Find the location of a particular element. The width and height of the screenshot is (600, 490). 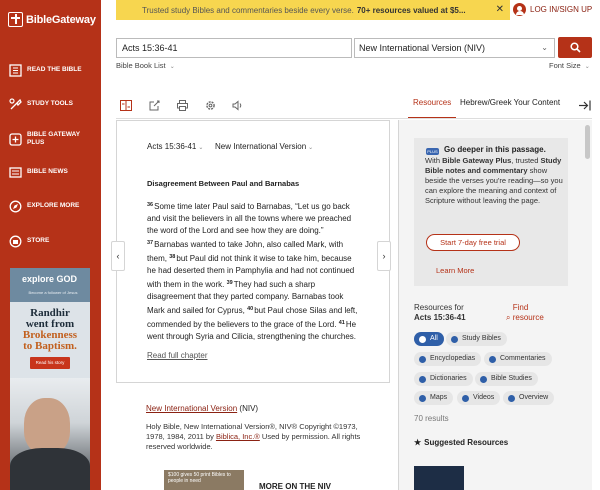

filter-chip-dictionaries: Dictionaries is located at coordinates (443, 379).